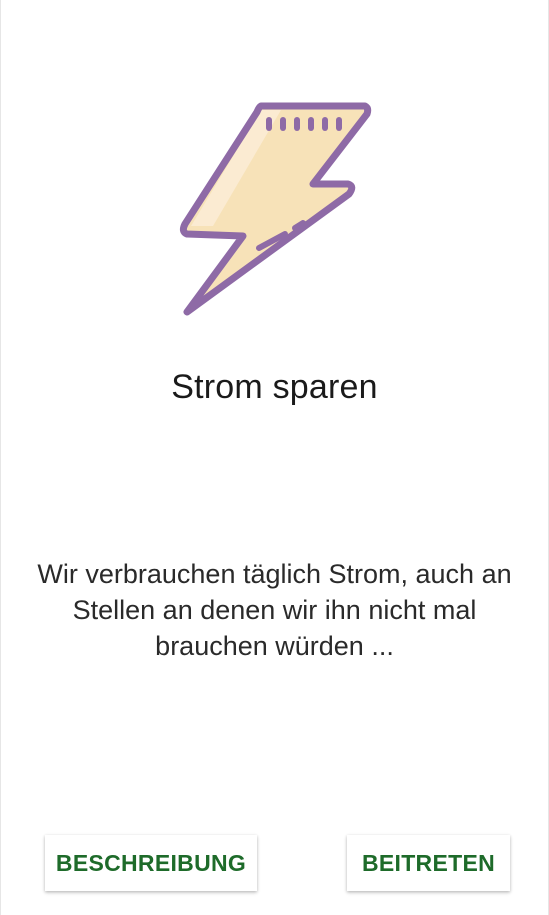  Describe the element at coordinates (428, 863) in the screenshot. I see `join-button: BEITRETEN` at that location.